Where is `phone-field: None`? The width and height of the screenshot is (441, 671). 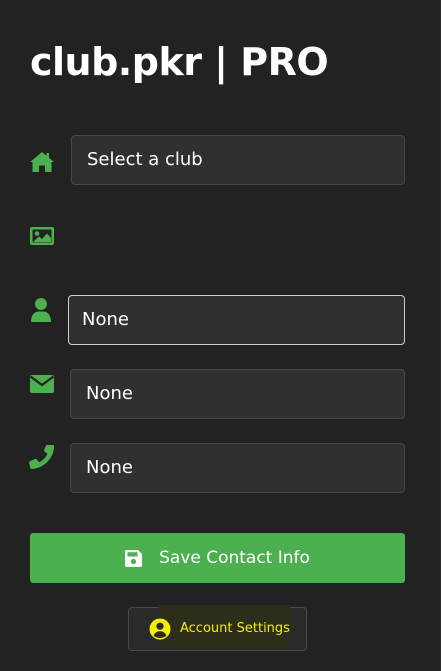 phone-field: None is located at coordinates (237, 468).